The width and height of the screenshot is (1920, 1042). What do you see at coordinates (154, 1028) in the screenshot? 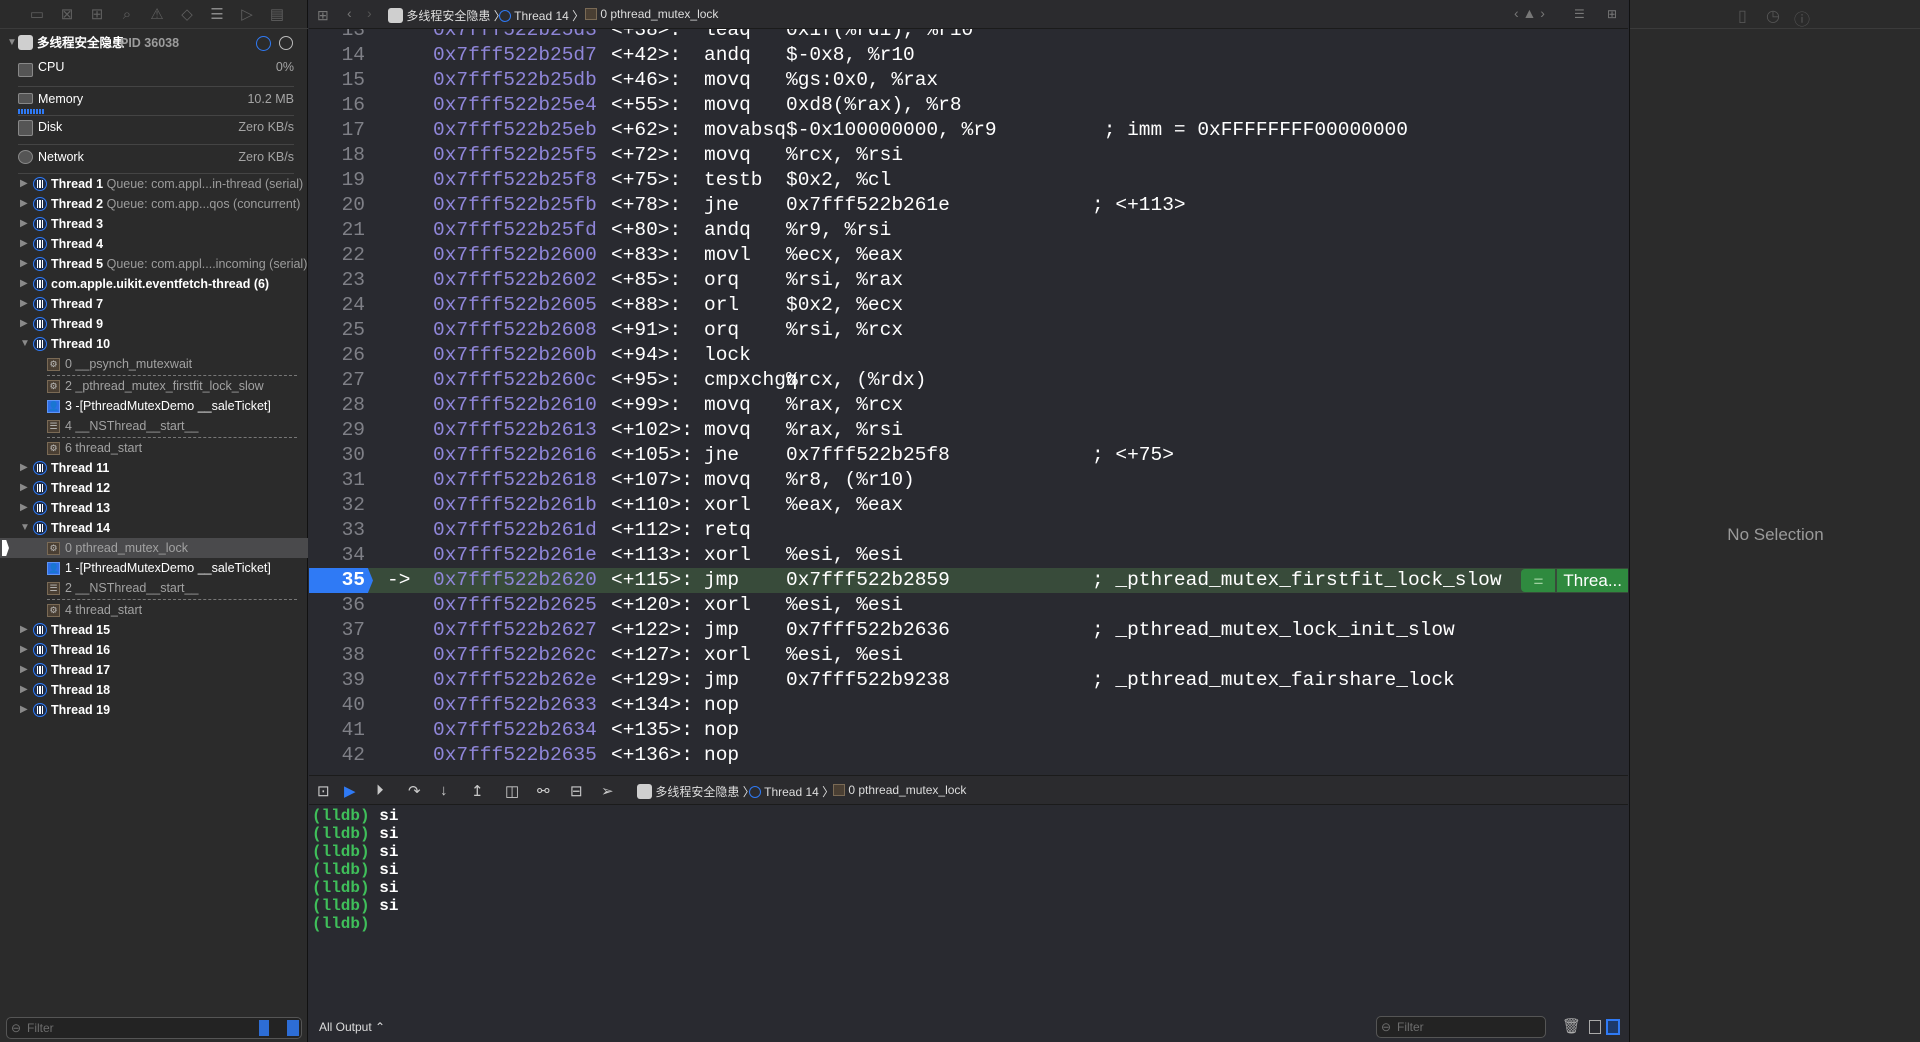
I see `navigator-filter-input: ⊖ Filter` at bounding box center [154, 1028].